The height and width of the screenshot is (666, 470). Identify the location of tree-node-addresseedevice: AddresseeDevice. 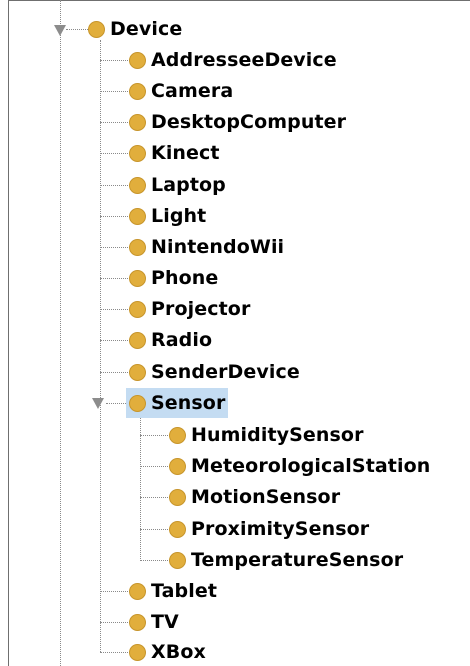
(233, 60).